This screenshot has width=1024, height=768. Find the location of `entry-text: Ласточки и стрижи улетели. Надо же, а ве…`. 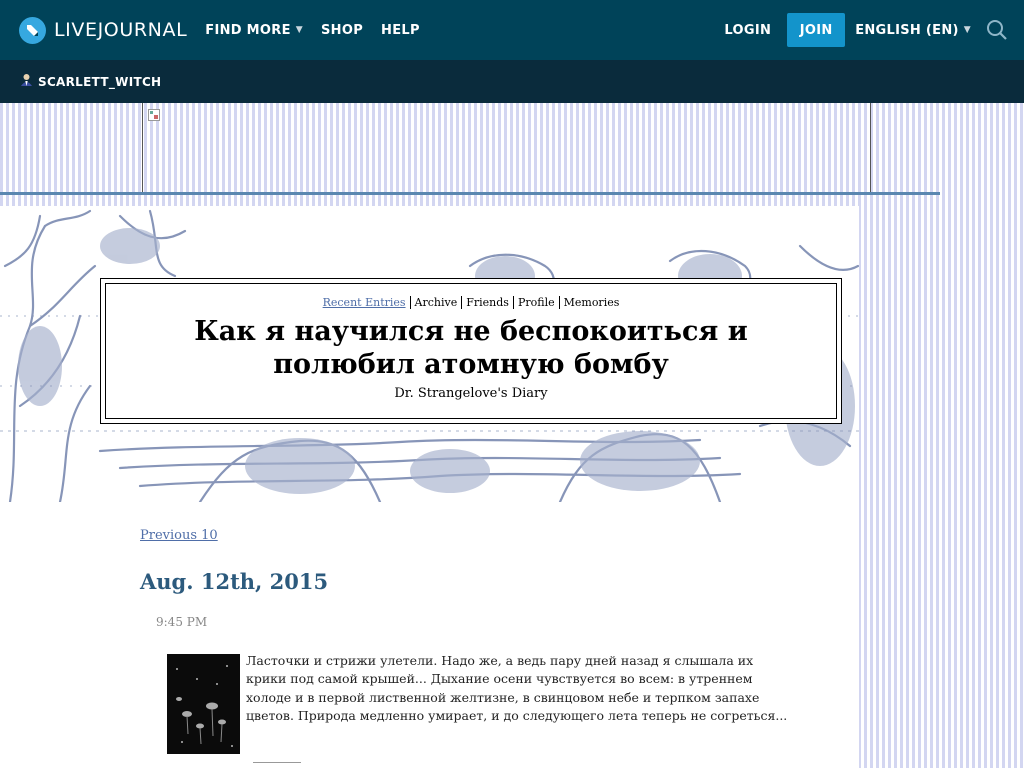

entry-text: Ласточки и стрижи улетели. Надо же, а ве… is located at coordinates (517, 688).